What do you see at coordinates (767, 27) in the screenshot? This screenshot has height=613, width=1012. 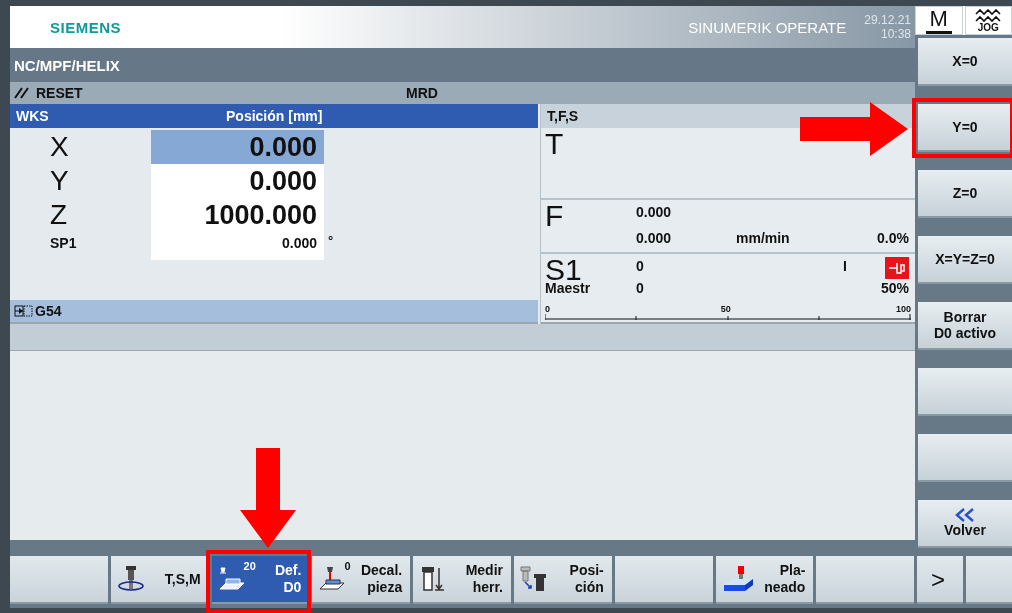 I see `product-name: SINUMERIK OPERATE` at bounding box center [767, 27].